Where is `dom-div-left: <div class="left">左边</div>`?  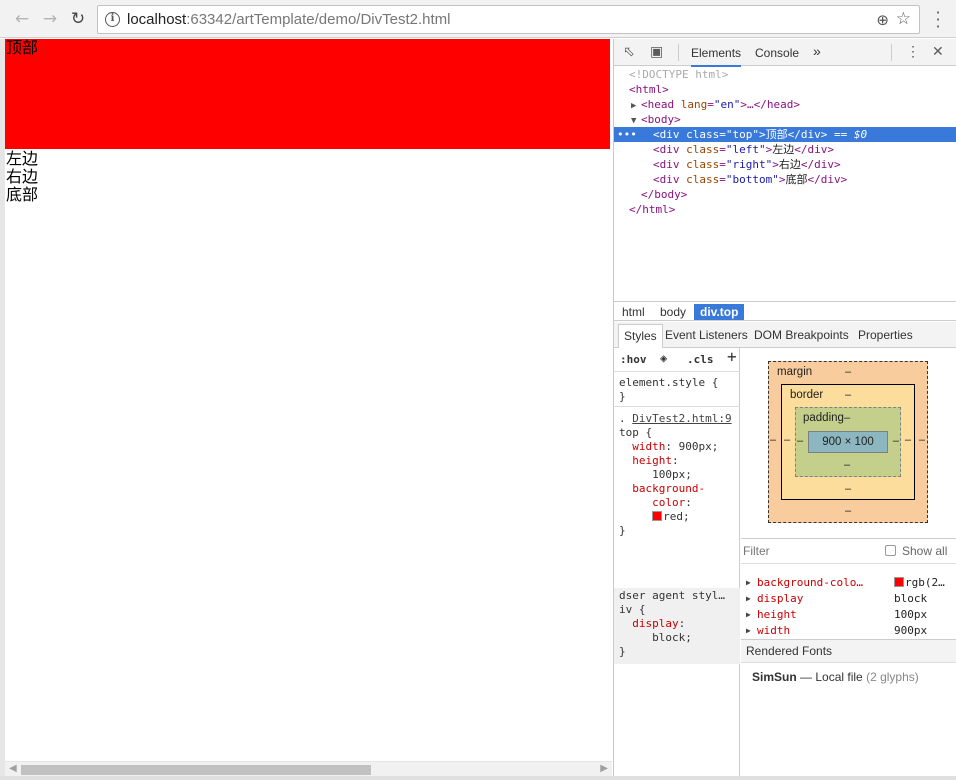 dom-div-left: <div class="left">左边</div> is located at coordinates (785, 149).